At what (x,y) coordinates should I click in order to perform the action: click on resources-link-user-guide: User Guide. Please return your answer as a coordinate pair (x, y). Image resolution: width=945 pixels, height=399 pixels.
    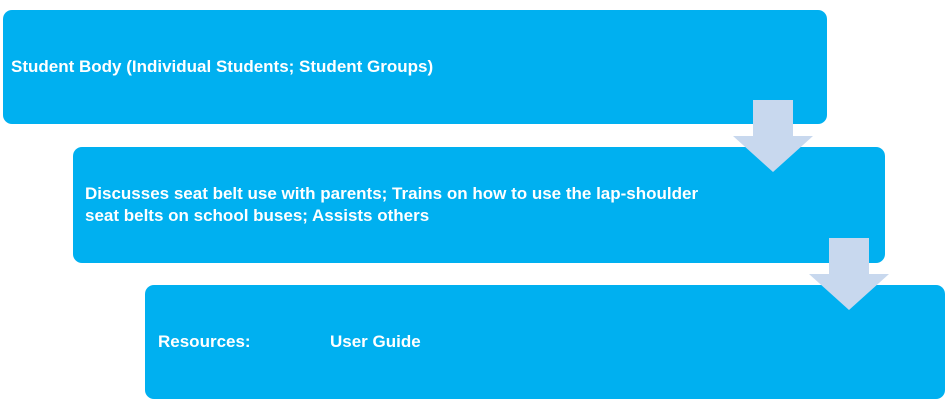
    Looking at the image, I should click on (375, 341).